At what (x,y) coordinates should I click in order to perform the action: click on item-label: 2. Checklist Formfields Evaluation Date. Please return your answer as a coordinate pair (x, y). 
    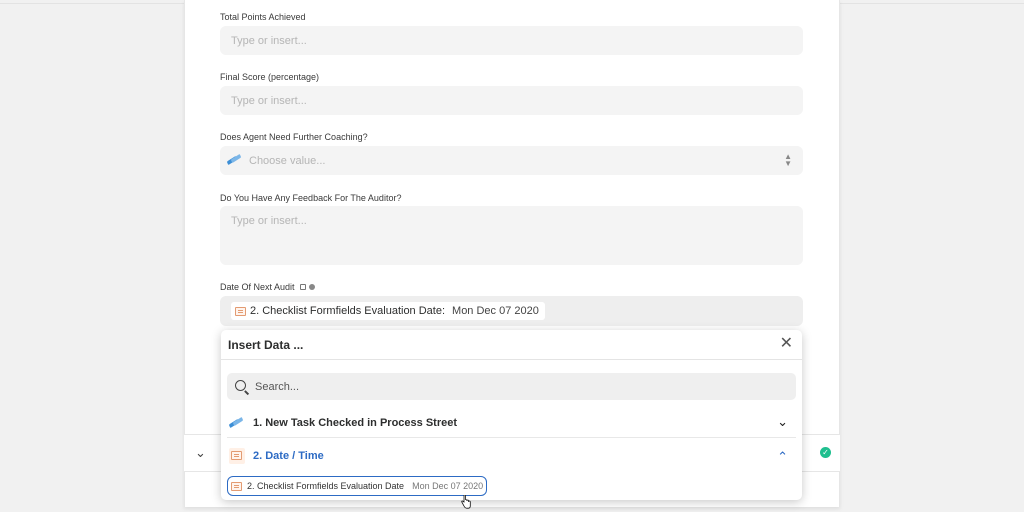
    Looking at the image, I should click on (326, 486).